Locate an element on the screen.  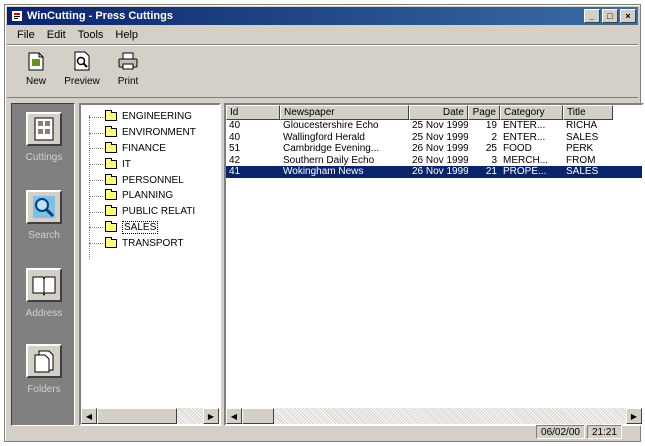
tree-item-selected: SALES is located at coordinates (142, 228).